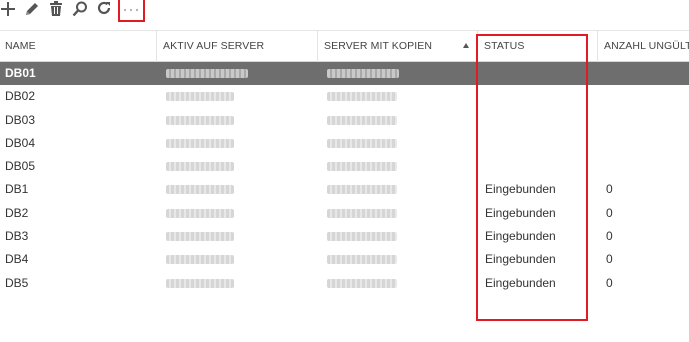  What do you see at coordinates (20, 73) in the screenshot?
I see `cell-name: DB01` at bounding box center [20, 73].